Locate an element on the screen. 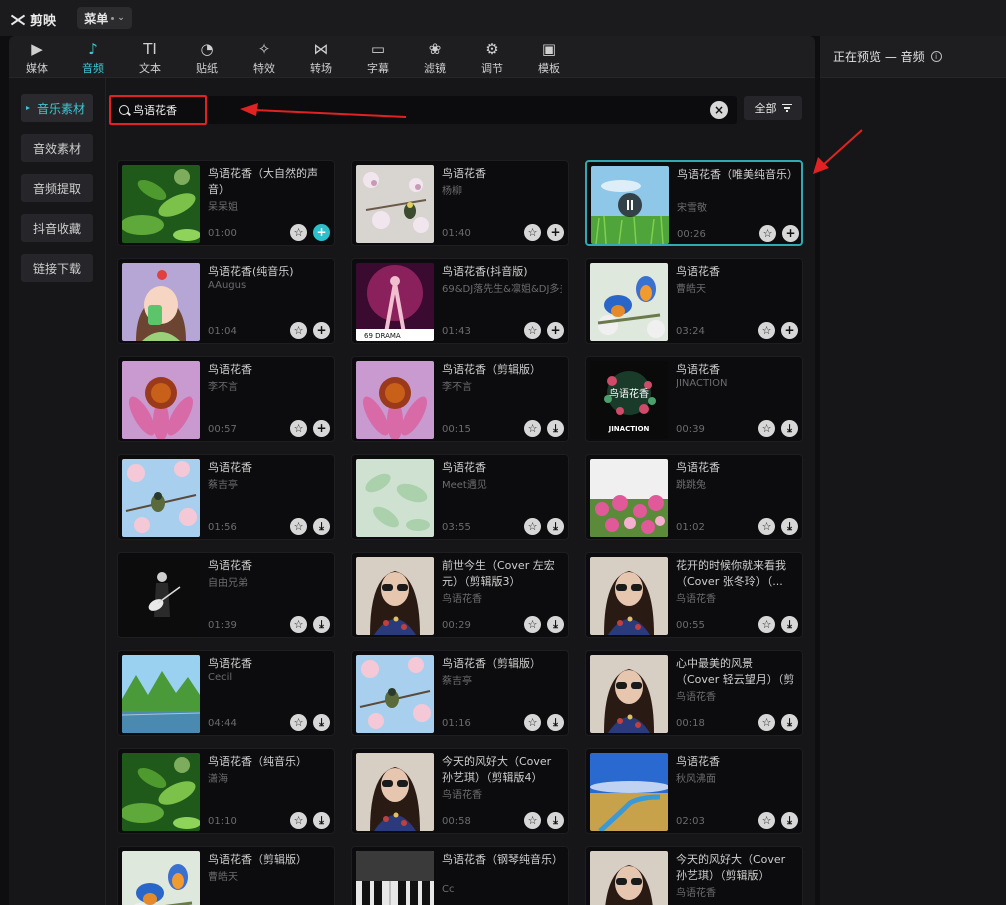  main-menu-button: 菜单 ⌄ is located at coordinates (104, 18).